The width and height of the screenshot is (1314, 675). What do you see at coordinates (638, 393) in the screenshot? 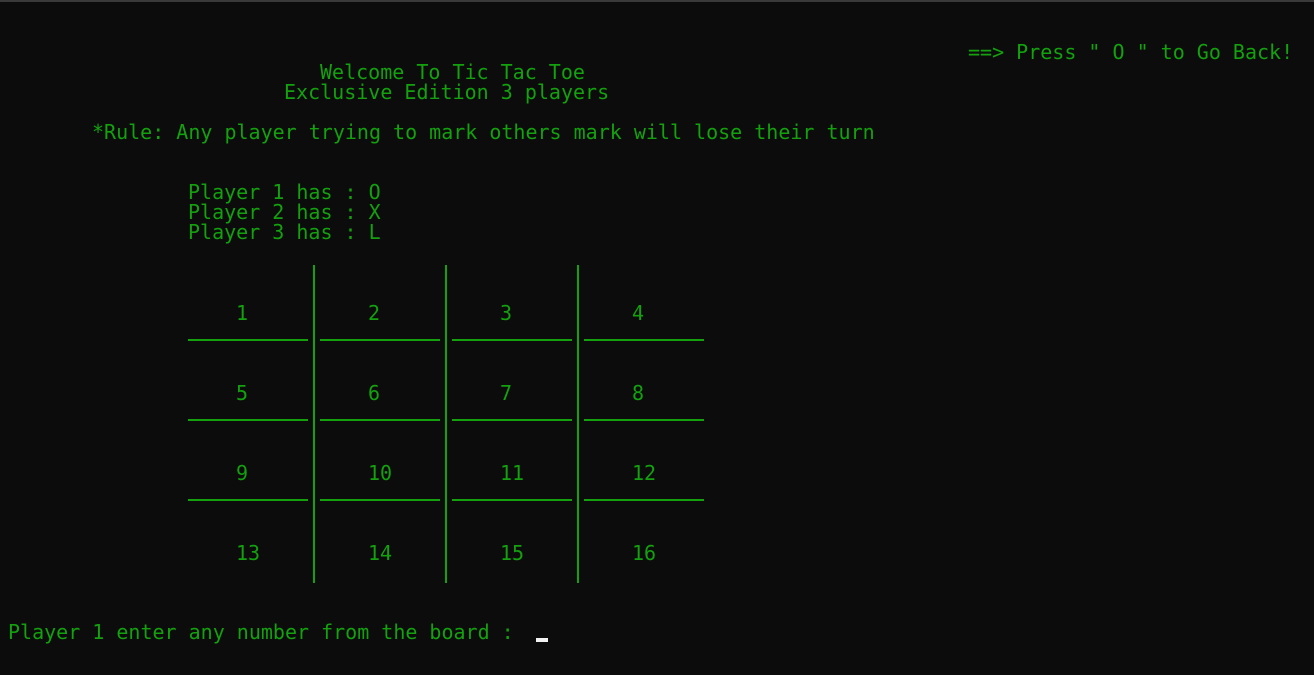
I see `board-cell-8: 8` at bounding box center [638, 393].